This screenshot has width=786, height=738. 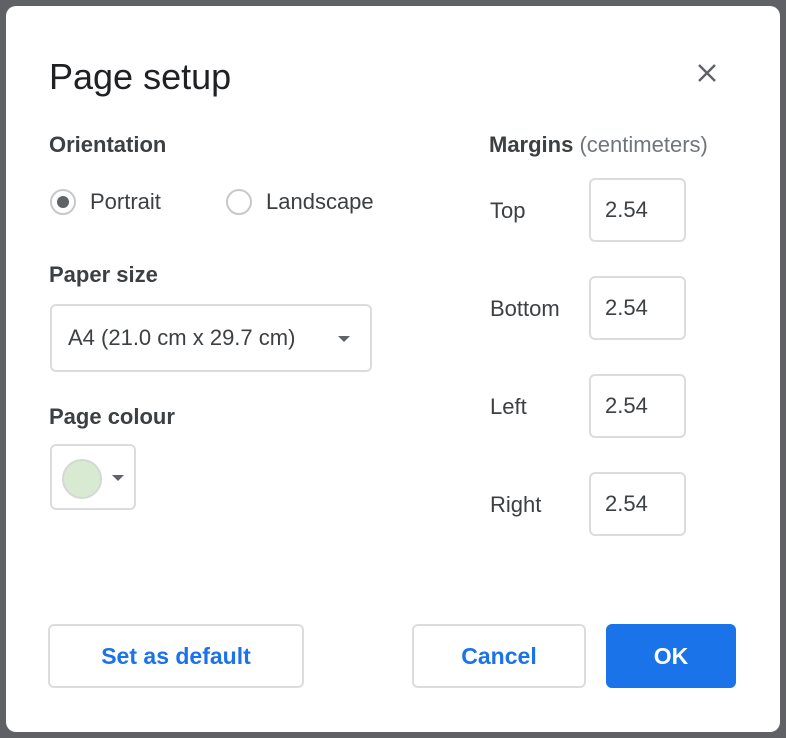 What do you see at coordinates (508, 210) in the screenshot?
I see `margin-top-label: Top` at bounding box center [508, 210].